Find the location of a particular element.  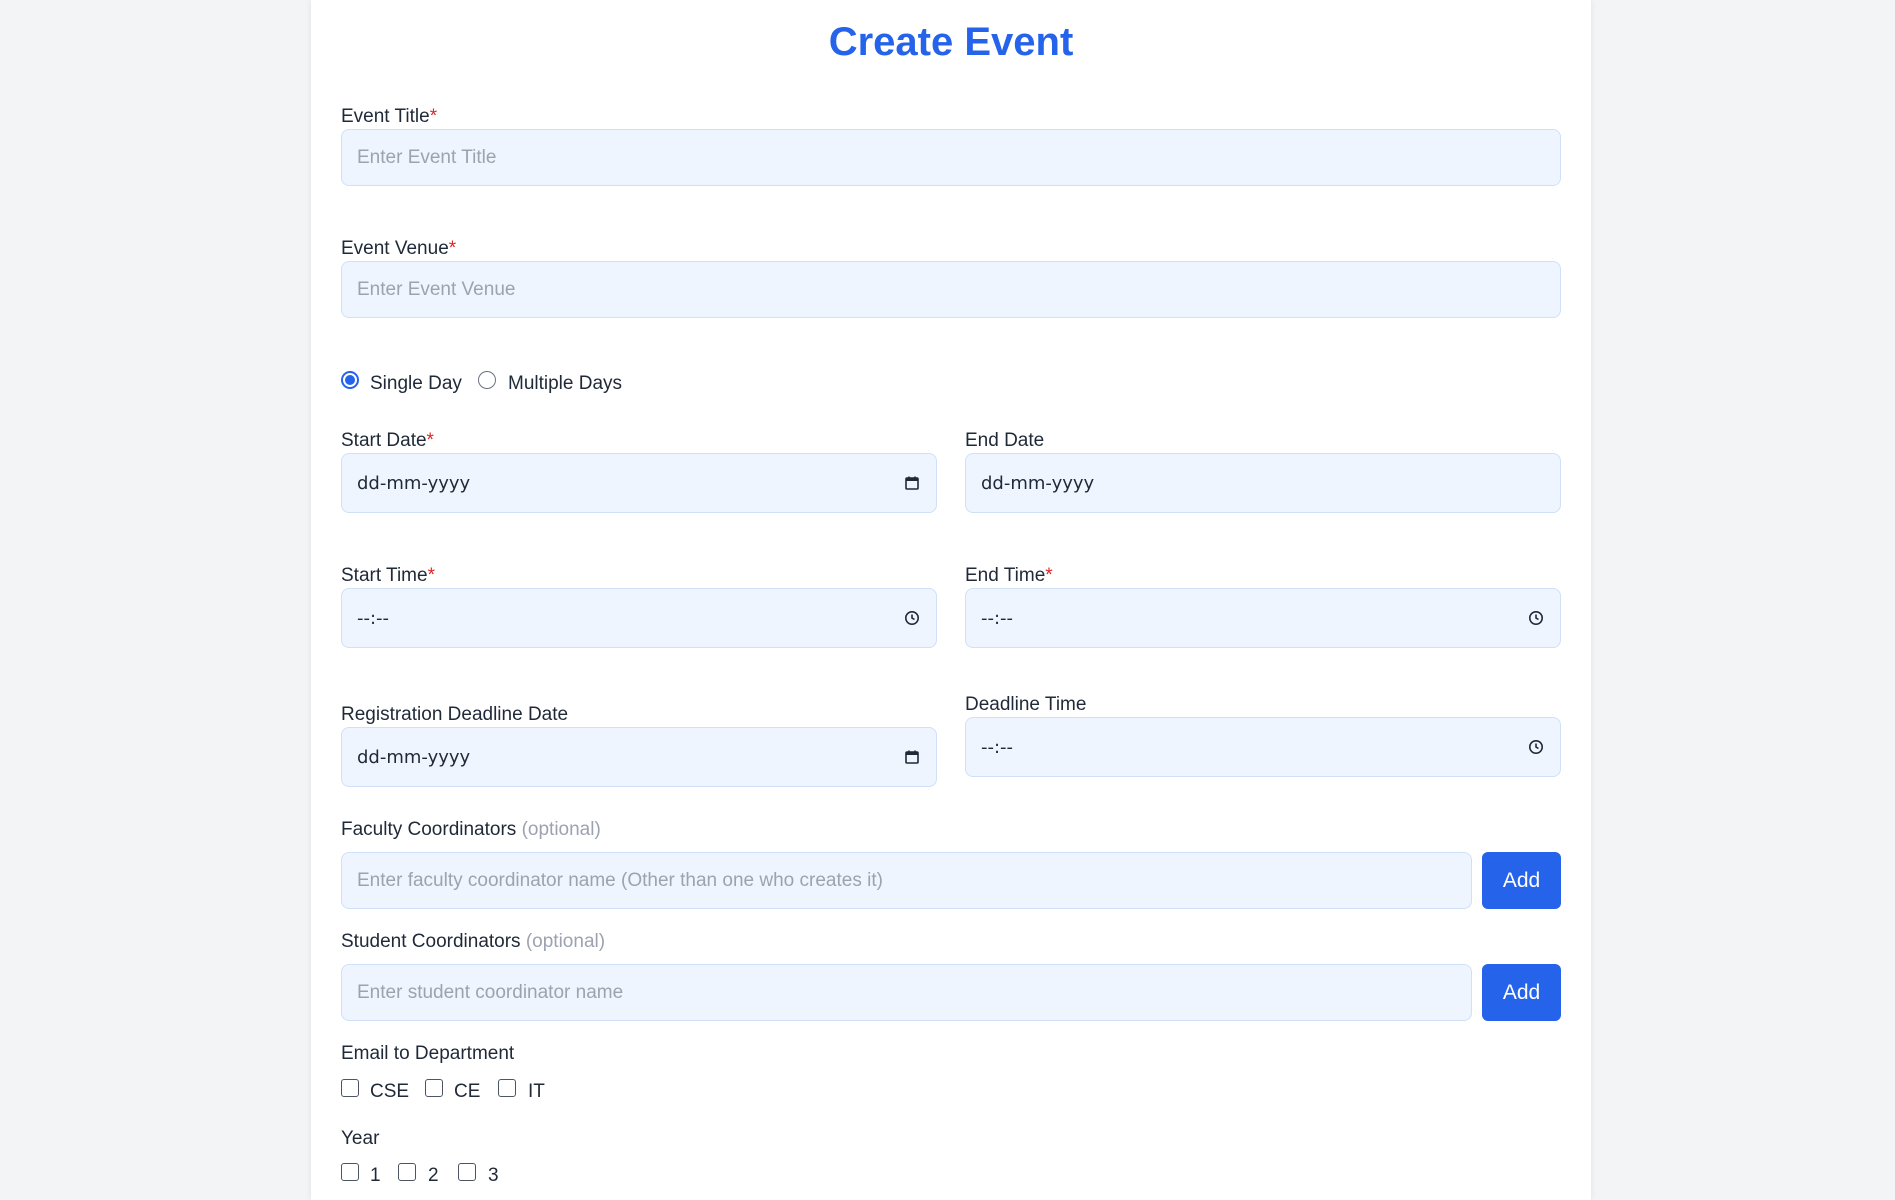

start-date-label-text: Start Date is located at coordinates (384, 440).